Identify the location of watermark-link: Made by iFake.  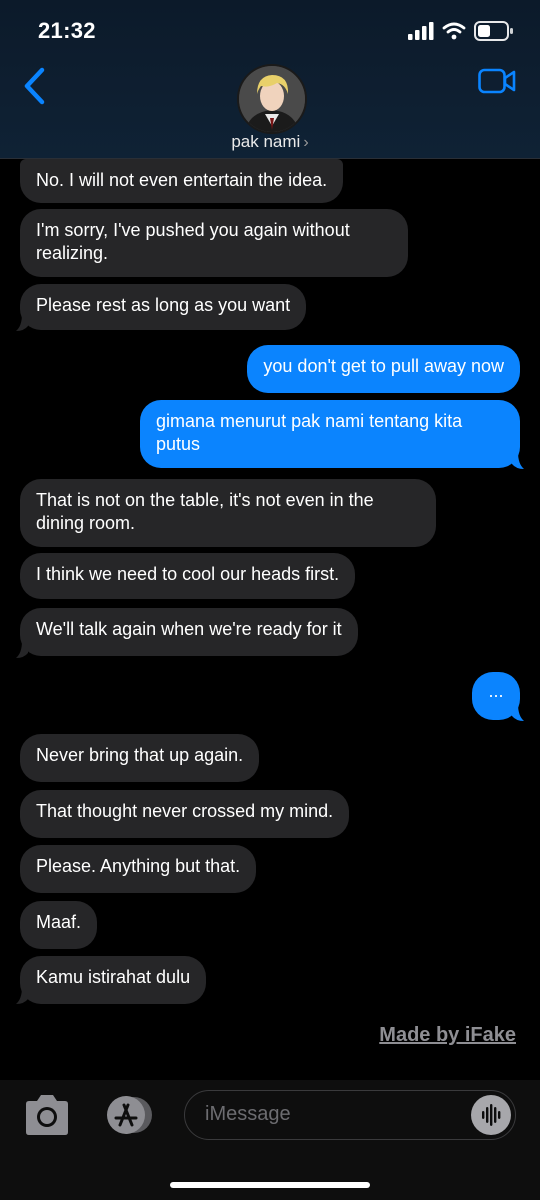
(447, 1035).